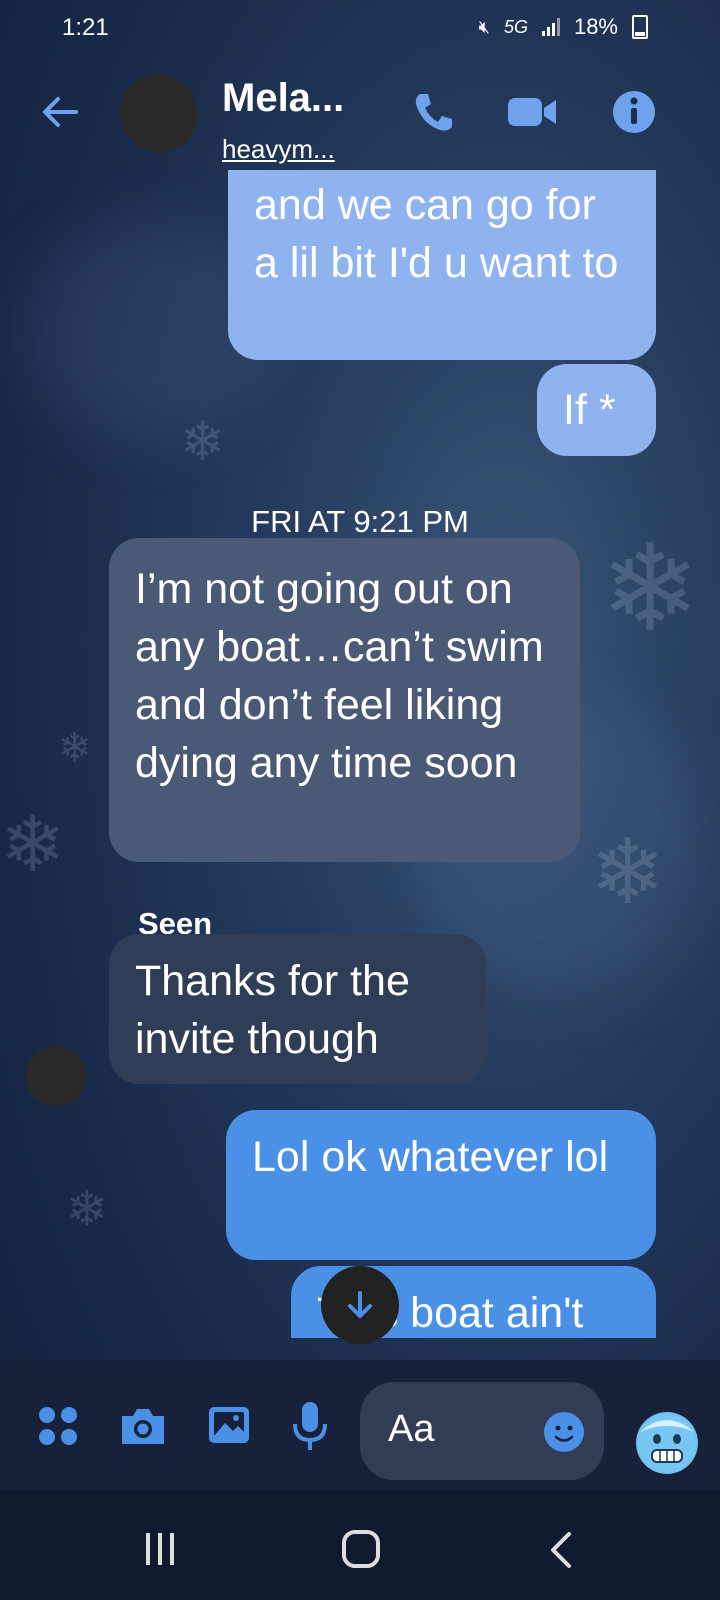  Describe the element at coordinates (532, 112) in the screenshot. I see `video-camera-icon` at that location.